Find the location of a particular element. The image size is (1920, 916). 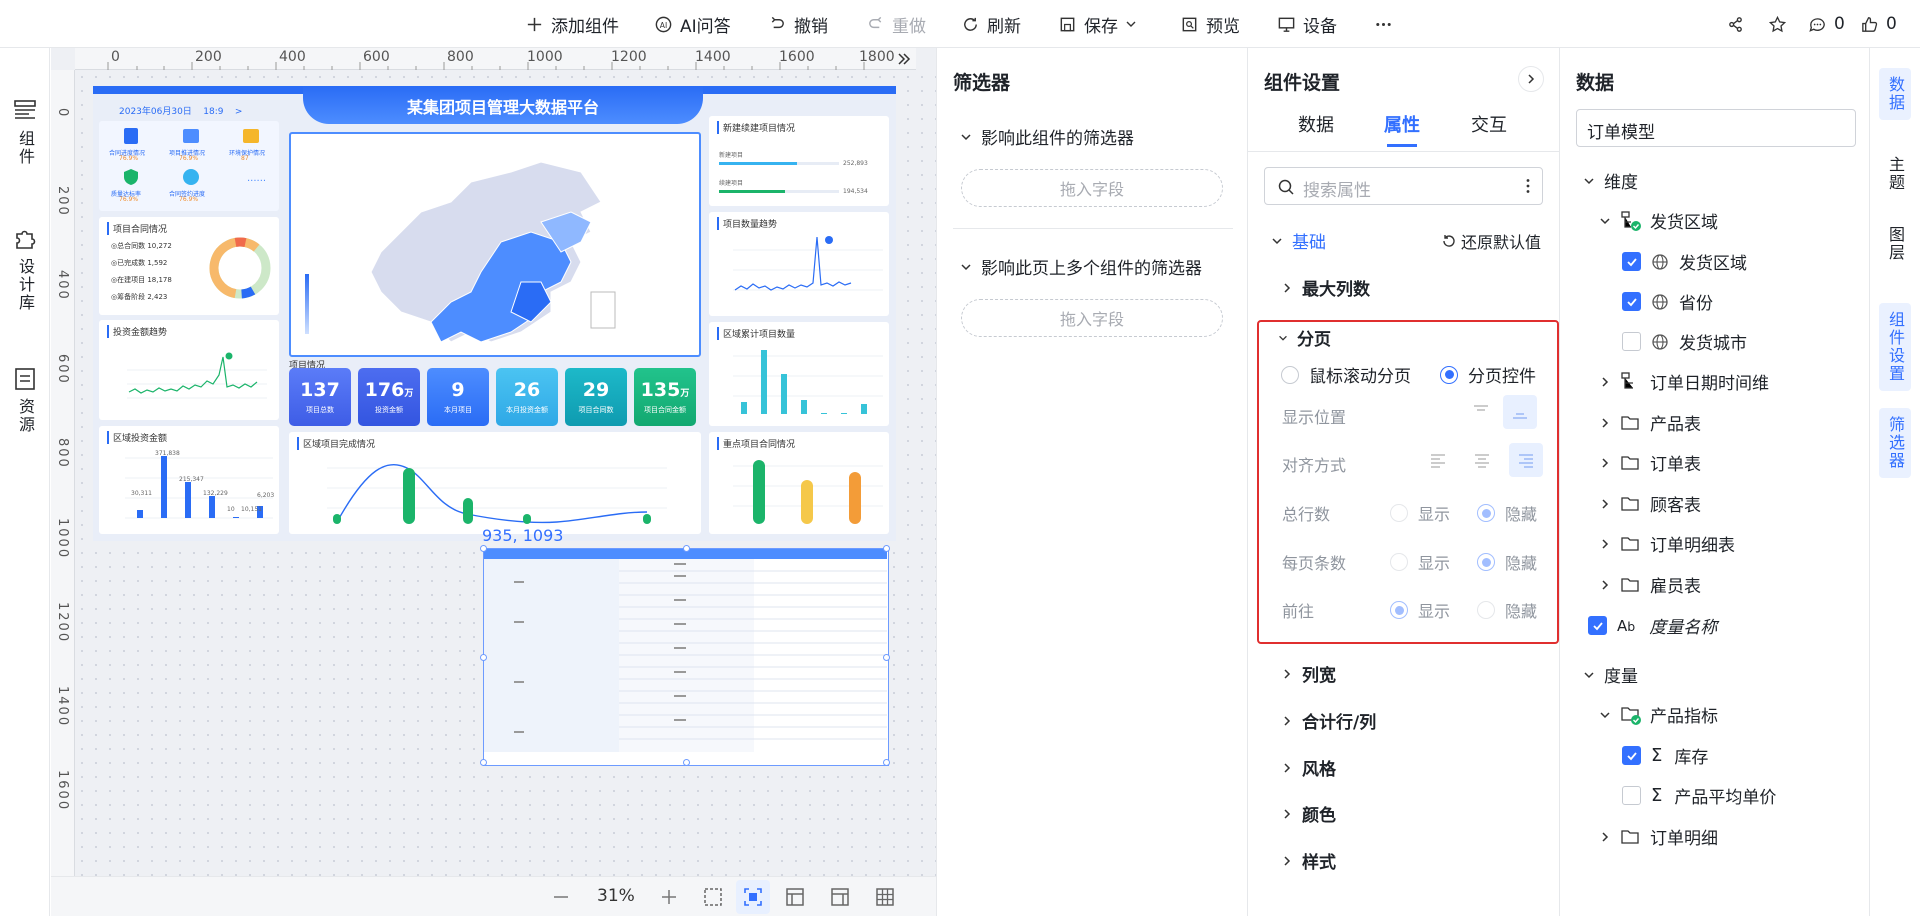

collapse-panel-button is located at coordinates (1531, 79).